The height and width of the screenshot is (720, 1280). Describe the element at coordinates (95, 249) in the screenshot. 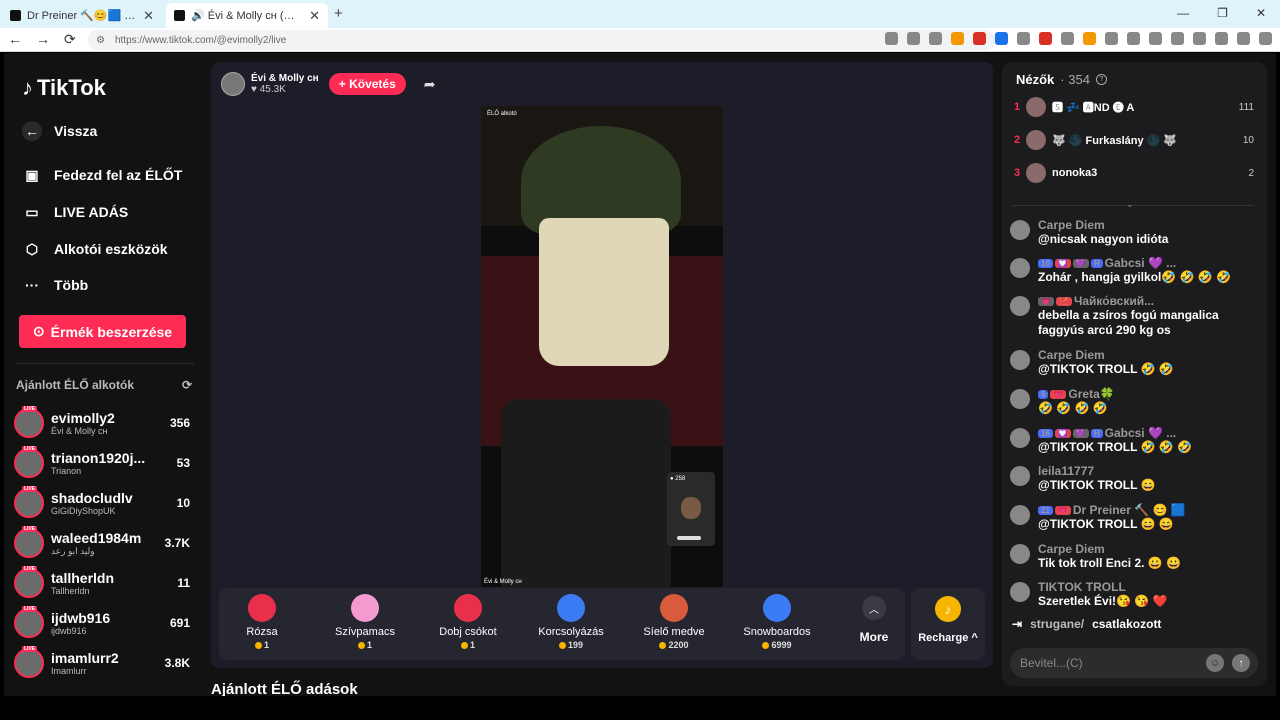

I see `nav-creator-tools: ⬡ Alkotói eszközök` at that location.